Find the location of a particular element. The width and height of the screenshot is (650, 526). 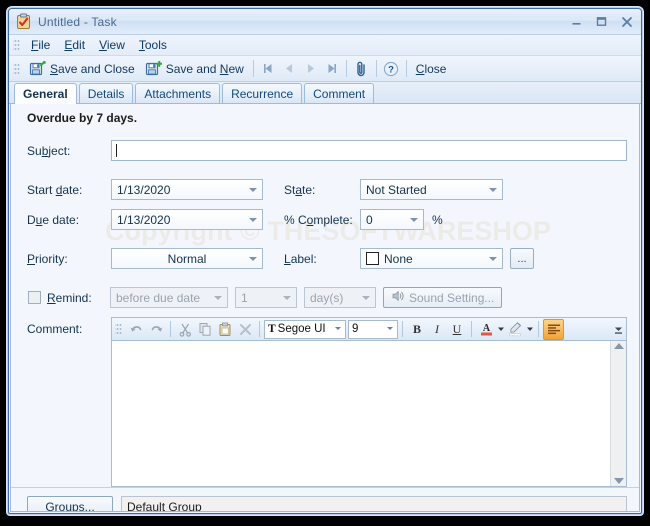

close-toolbar-label: Close is located at coordinates (431, 68).